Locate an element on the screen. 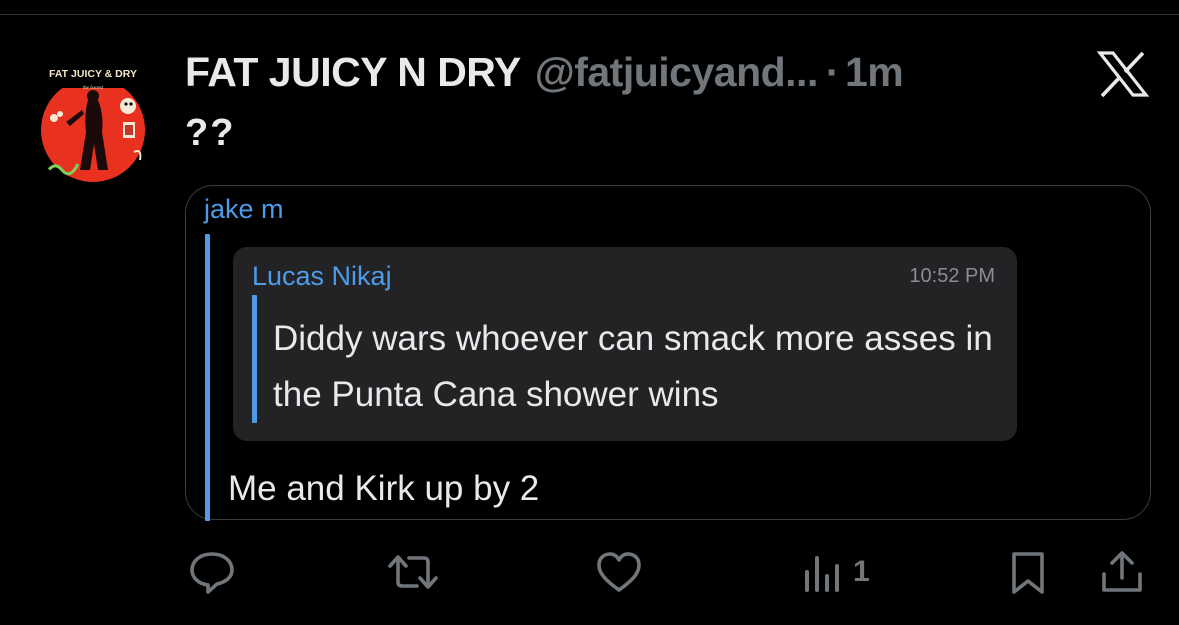 Image resolution: width=1179 pixels, height=625 pixels. reply-text: Me and Kirk up by 2 is located at coordinates (384, 488).